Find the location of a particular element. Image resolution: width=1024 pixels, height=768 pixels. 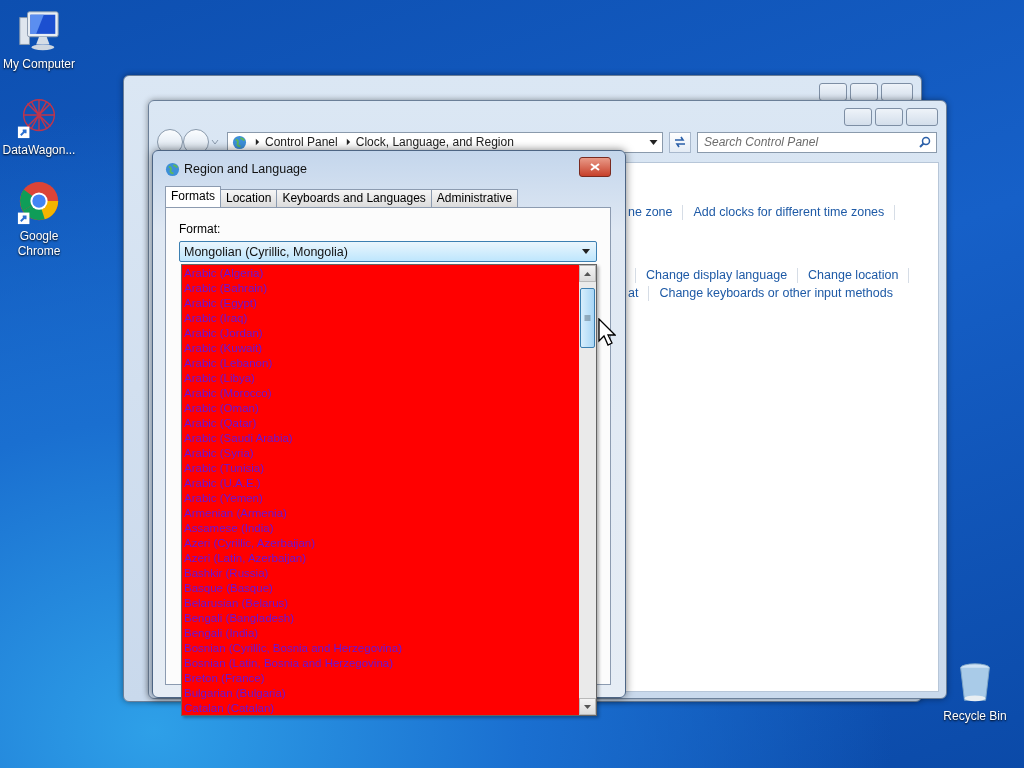

link: Add clocks for different time zones is located at coordinates (789, 212).